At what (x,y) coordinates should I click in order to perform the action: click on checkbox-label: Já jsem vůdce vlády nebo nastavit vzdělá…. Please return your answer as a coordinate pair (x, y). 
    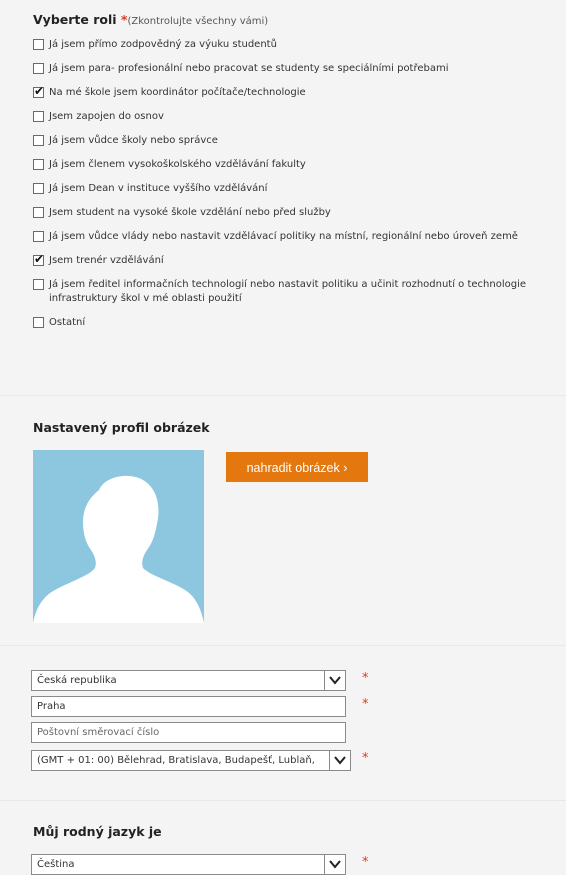
    Looking at the image, I should click on (283, 236).